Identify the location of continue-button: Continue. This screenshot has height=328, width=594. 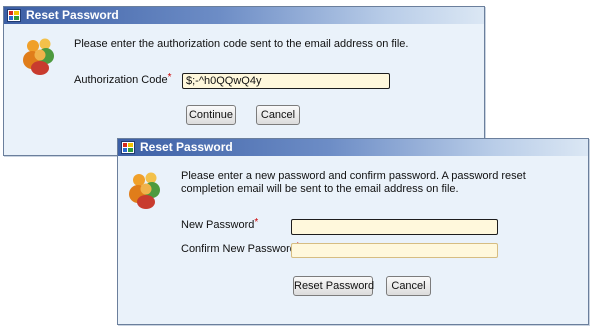
(211, 115).